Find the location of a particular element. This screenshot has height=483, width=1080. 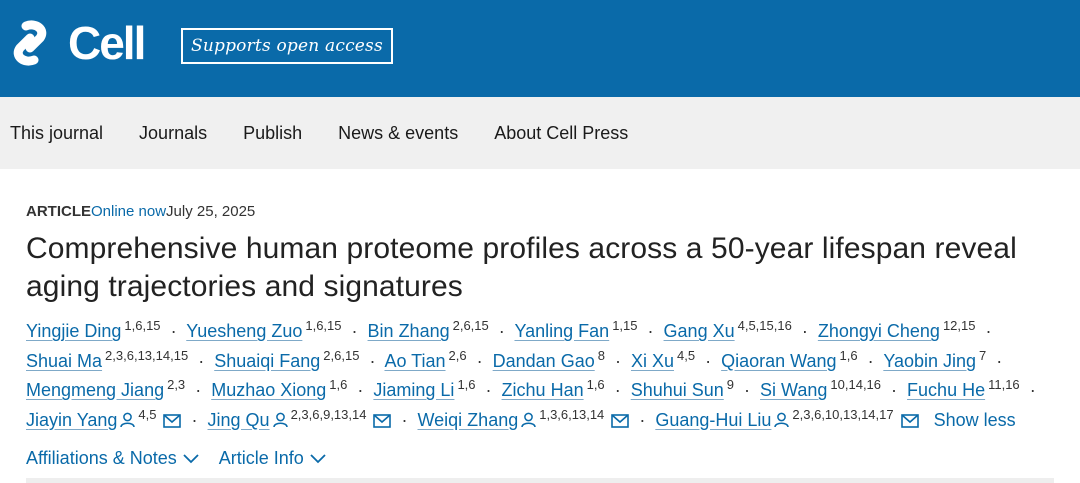

author-entry: Jiayin Yang 4,5 is located at coordinates (104, 418).